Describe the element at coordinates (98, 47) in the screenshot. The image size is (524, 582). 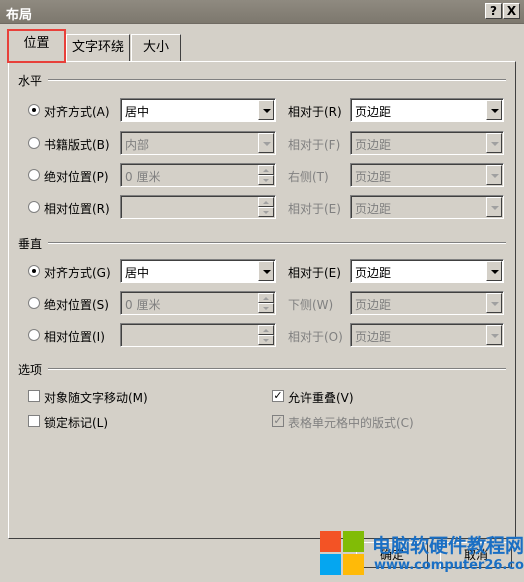
I see `tab-text-wrapping: 文字环绕` at that location.